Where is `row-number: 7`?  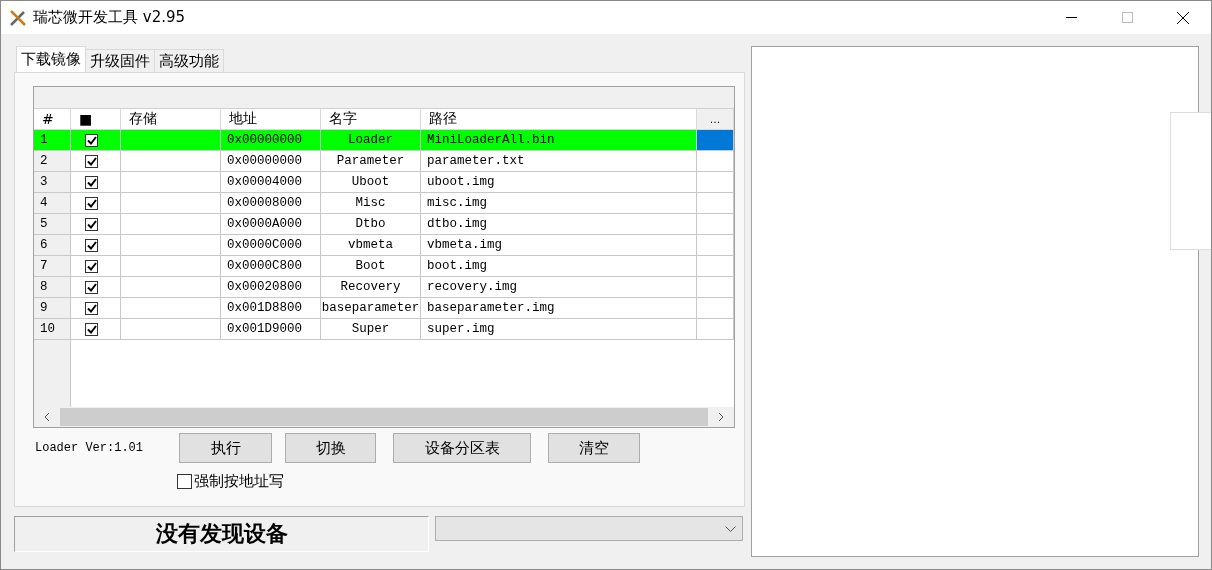 row-number: 7 is located at coordinates (52, 266).